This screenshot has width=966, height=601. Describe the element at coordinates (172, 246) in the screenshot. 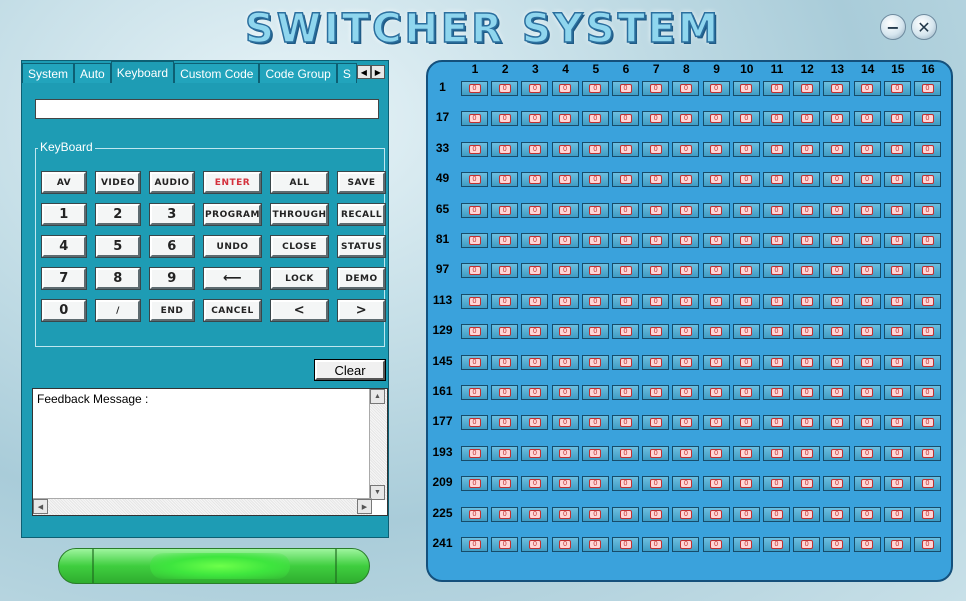

I see `key-6: 6` at that location.